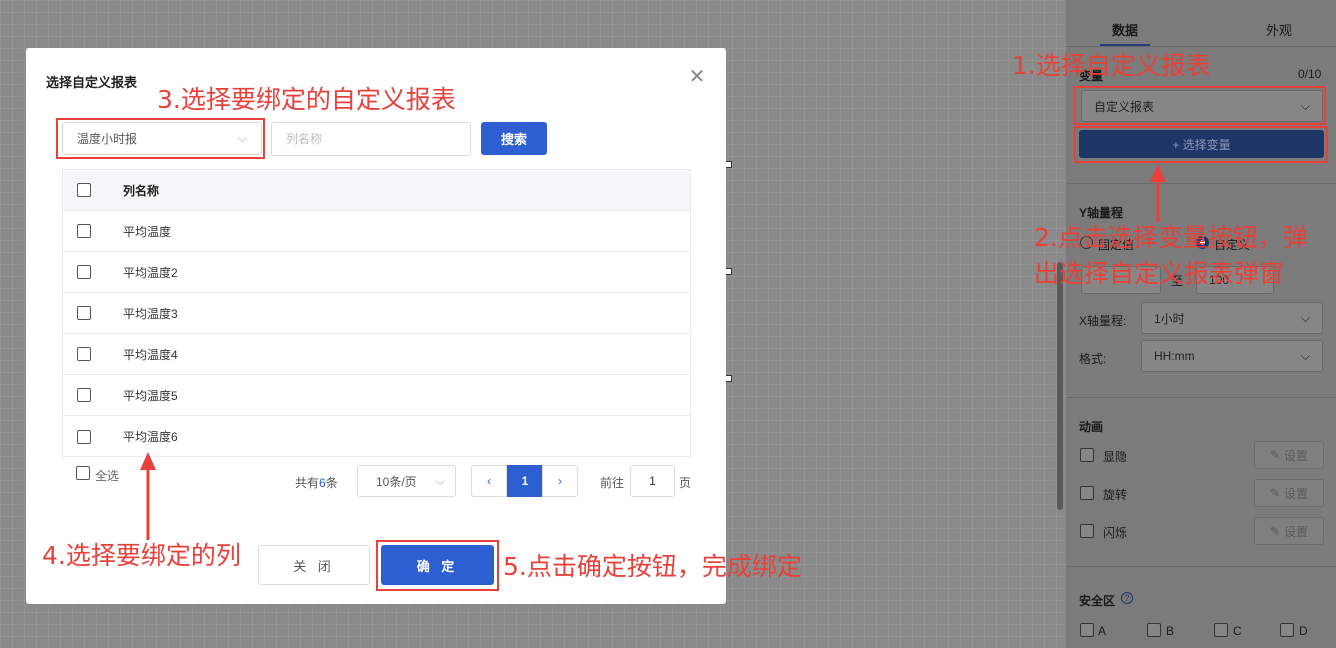 This screenshot has height=648, width=1336. Describe the element at coordinates (652, 481) in the screenshot. I see `goto-page-input` at that location.